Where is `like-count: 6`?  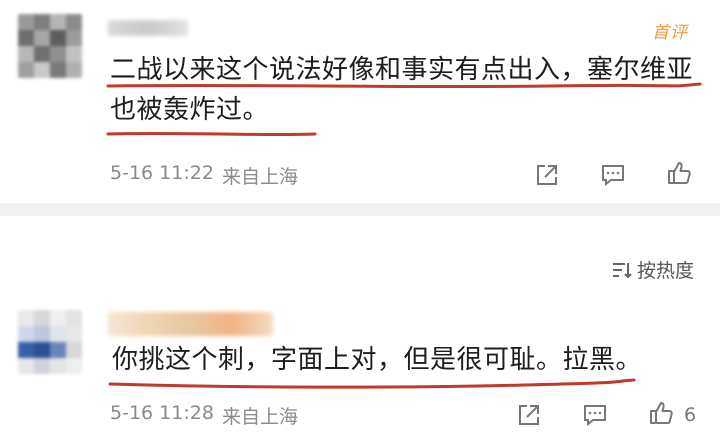 like-count: 6 is located at coordinates (690, 415).